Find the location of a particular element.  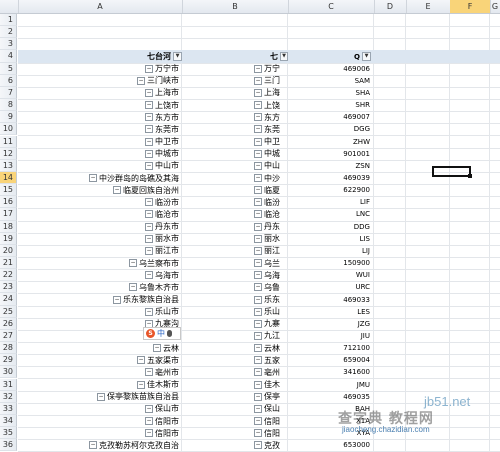

short-name-cell: − 乌兰 is located at coordinates (235, 263).